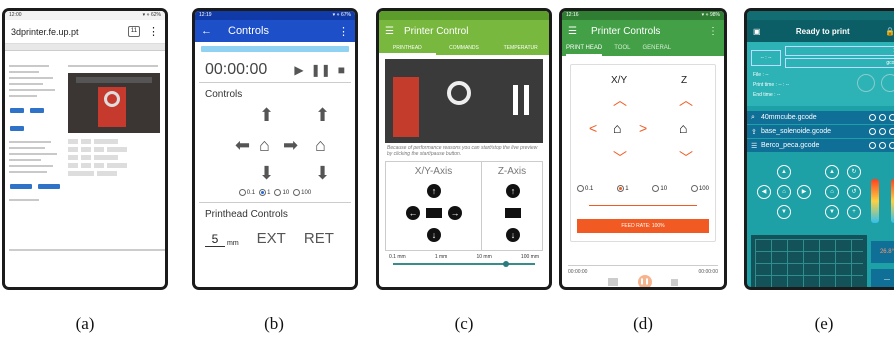 The width and height of the screenshot is (894, 340). Describe the element at coordinates (832, 172) in the screenshot. I see `z-up-icon: ▲` at that location.